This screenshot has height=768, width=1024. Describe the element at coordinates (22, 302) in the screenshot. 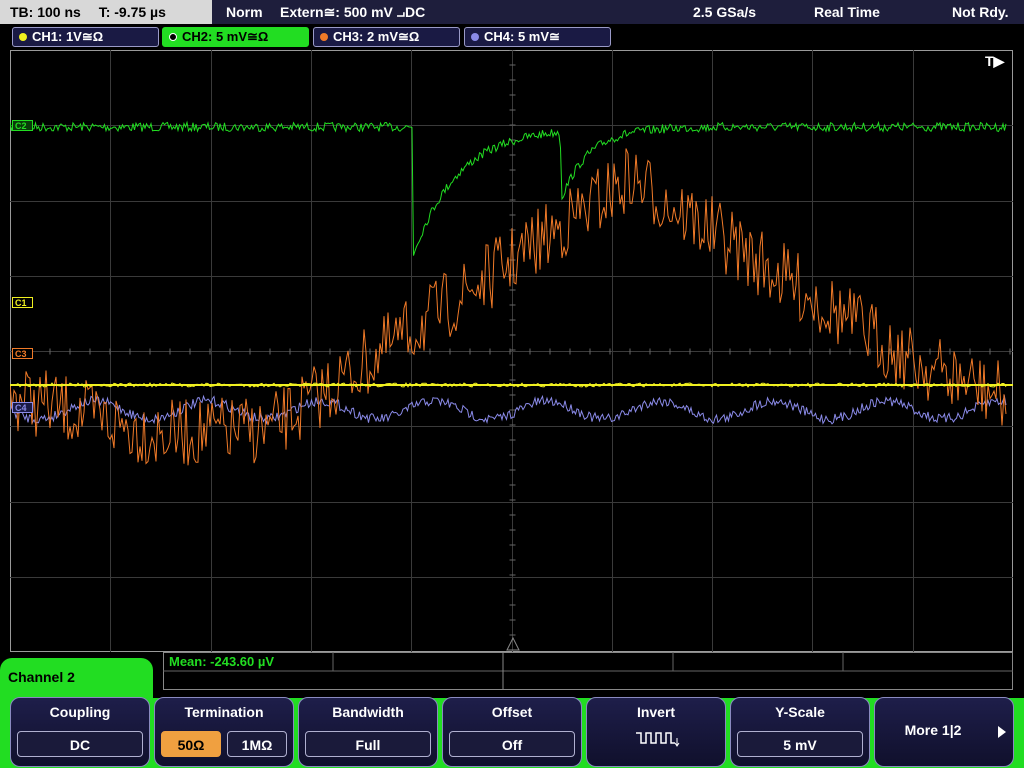

I see `ch1-level-marker: C1` at that location.